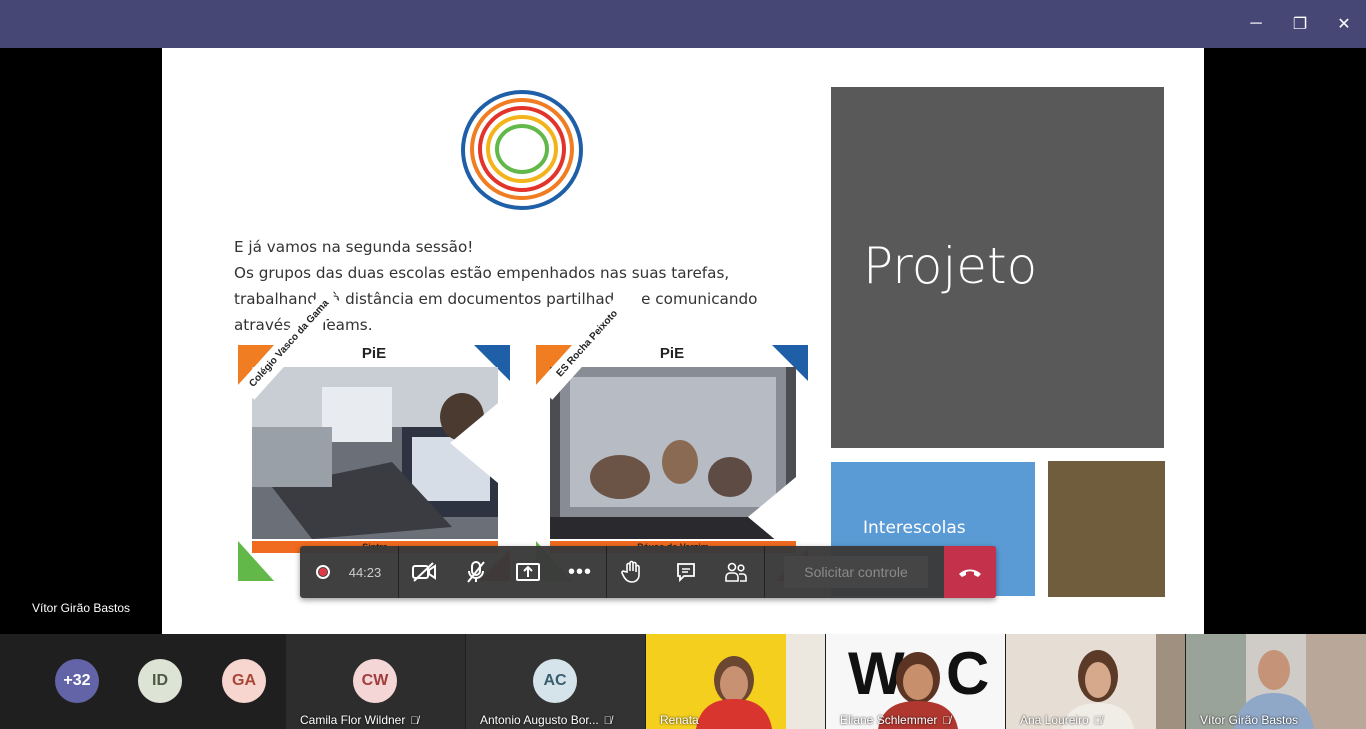  What do you see at coordinates (359, 720) in the screenshot?
I see `participant-name: Camila Flor Wildner 🎙̸` at bounding box center [359, 720].